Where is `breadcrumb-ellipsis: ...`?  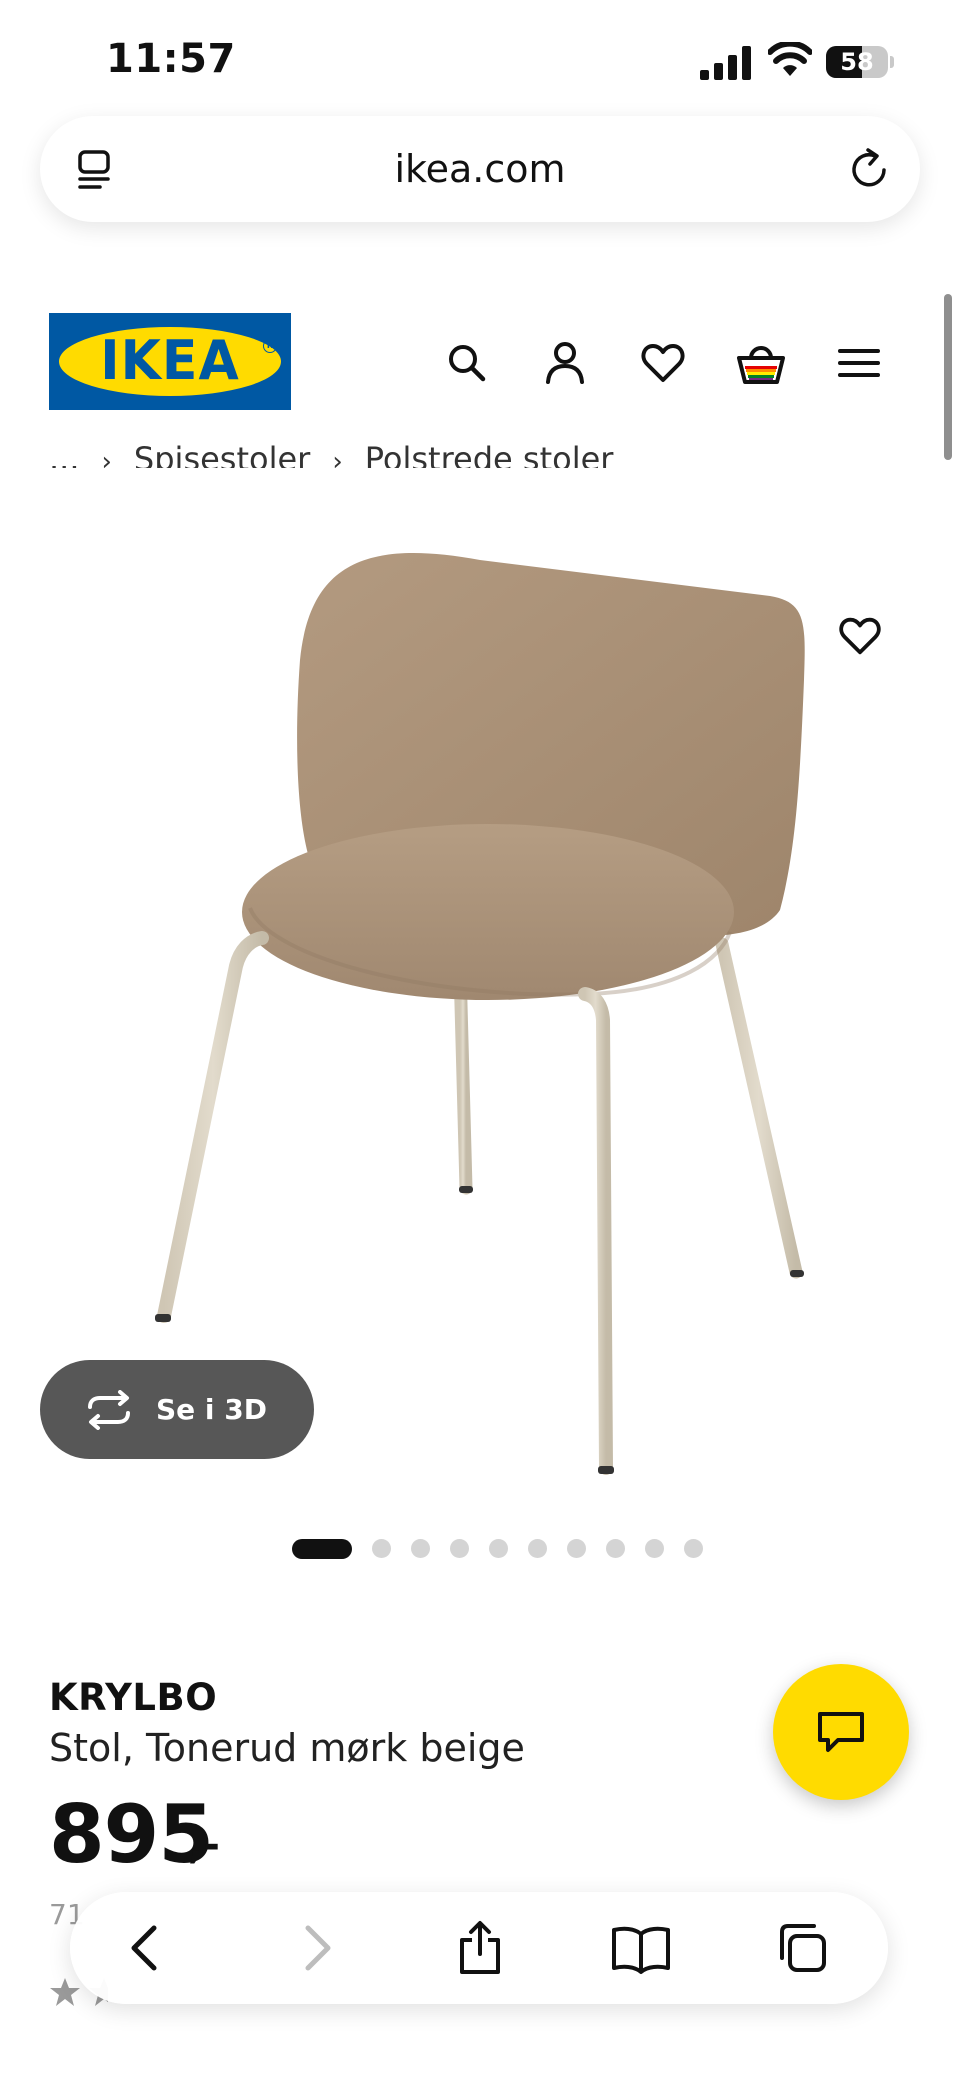 breadcrumb-ellipsis: ... is located at coordinates (64, 454).